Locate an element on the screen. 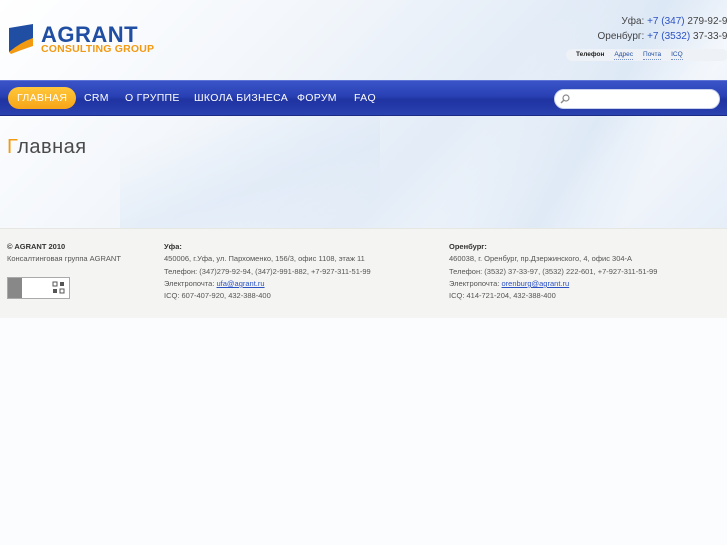 The image size is (727, 545). background-decoration is located at coordinates (250, 169).